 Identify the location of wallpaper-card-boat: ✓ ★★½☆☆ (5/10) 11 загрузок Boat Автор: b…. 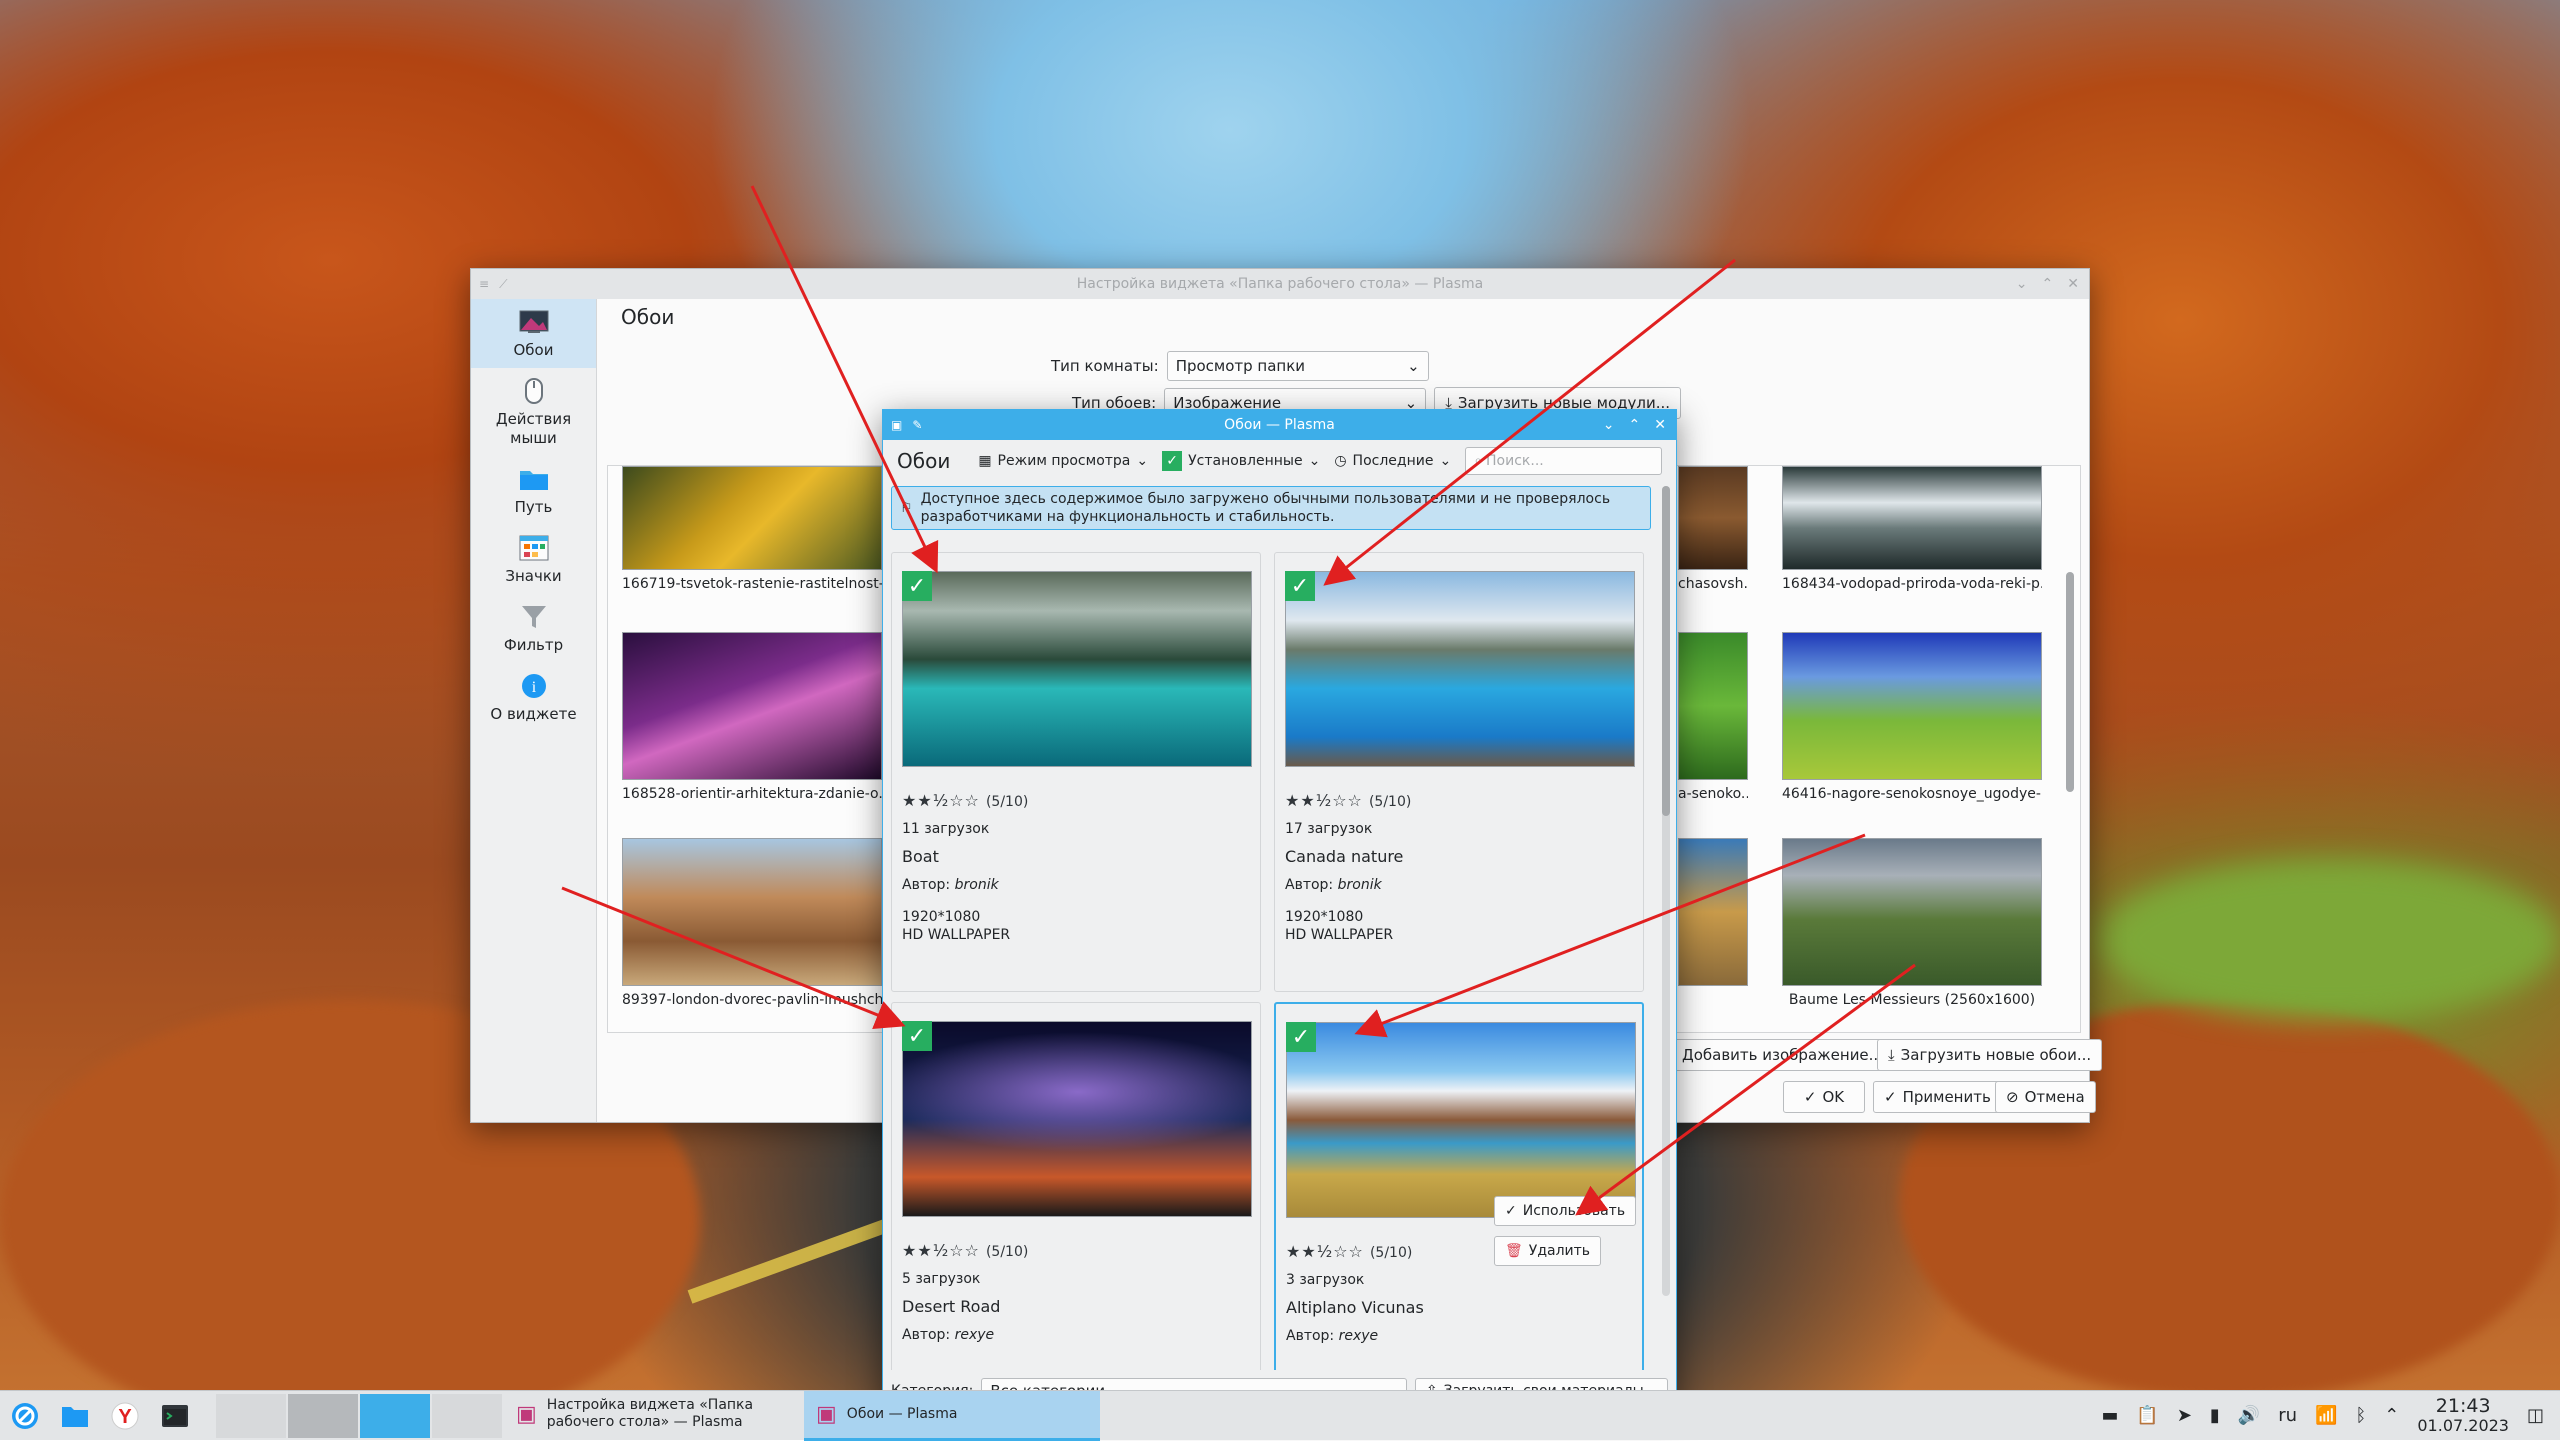
(1076, 772).